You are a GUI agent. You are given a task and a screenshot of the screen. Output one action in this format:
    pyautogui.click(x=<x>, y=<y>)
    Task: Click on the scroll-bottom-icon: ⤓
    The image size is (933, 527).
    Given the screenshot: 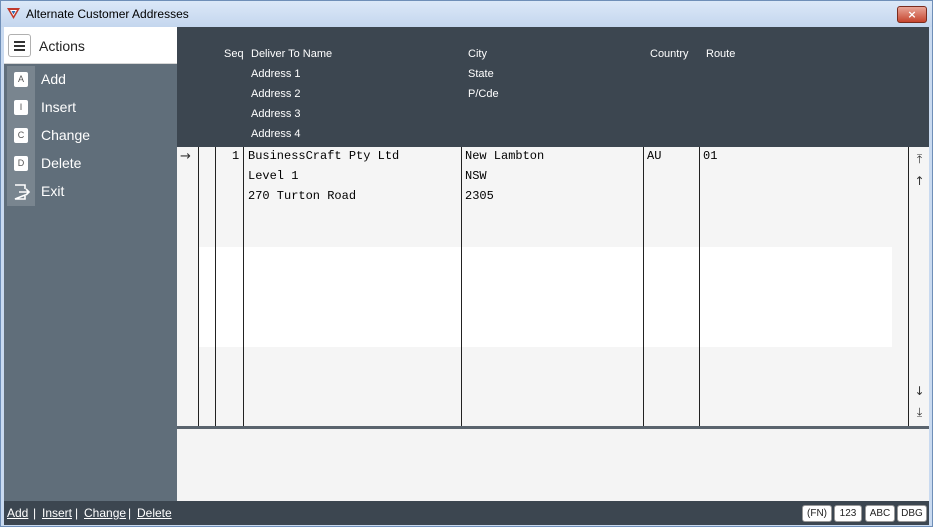 What is the action you would take?
    pyautogui.click(x=919, y=412)
    